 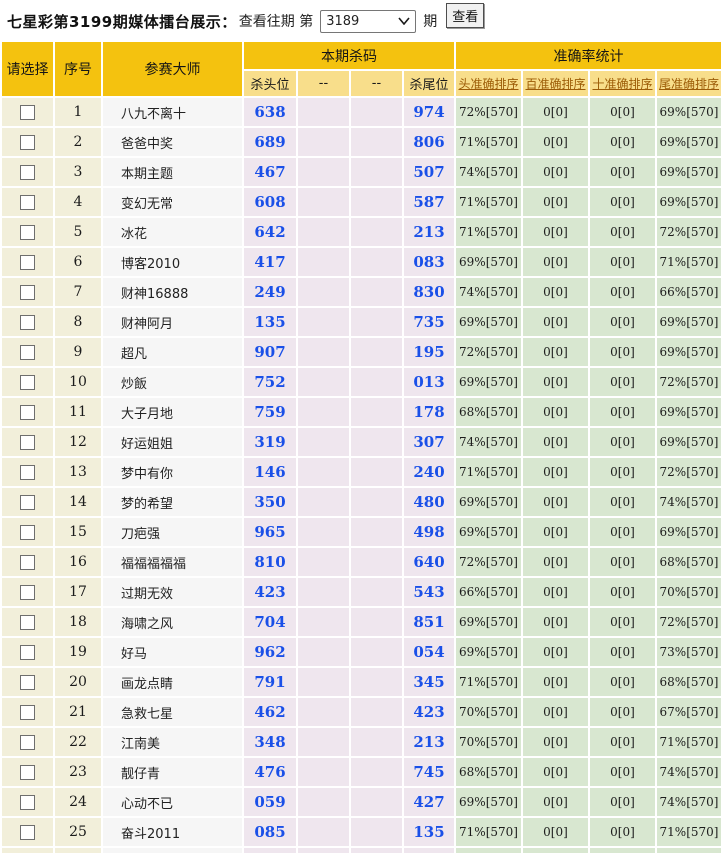 I want to click on view-past-label: 查看往期 第, so click(x=276, y=22).